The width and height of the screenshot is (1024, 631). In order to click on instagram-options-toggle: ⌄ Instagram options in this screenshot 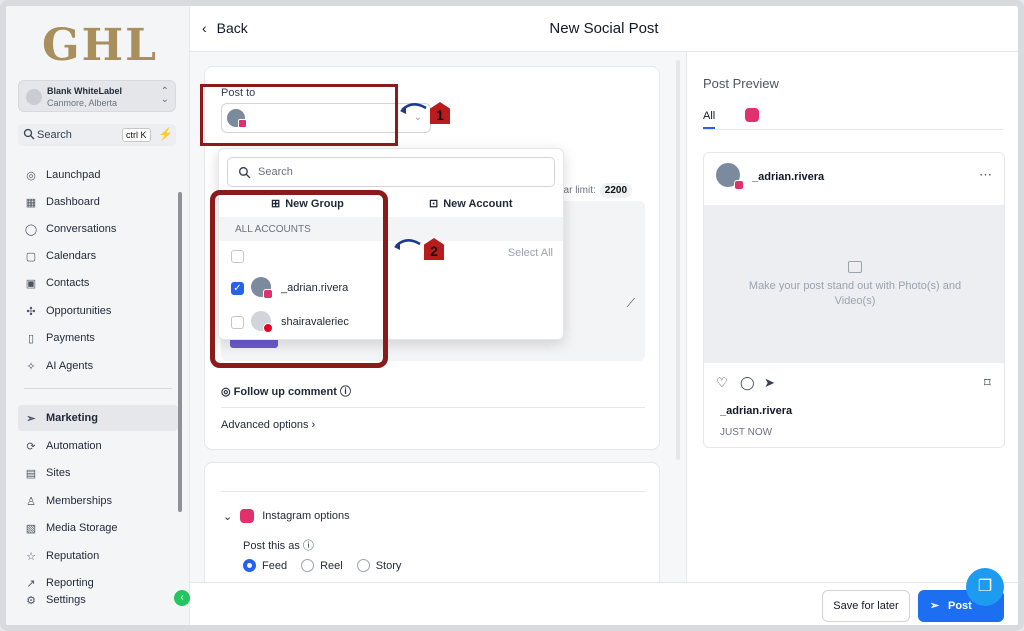, I will do `click(286, 516)`.